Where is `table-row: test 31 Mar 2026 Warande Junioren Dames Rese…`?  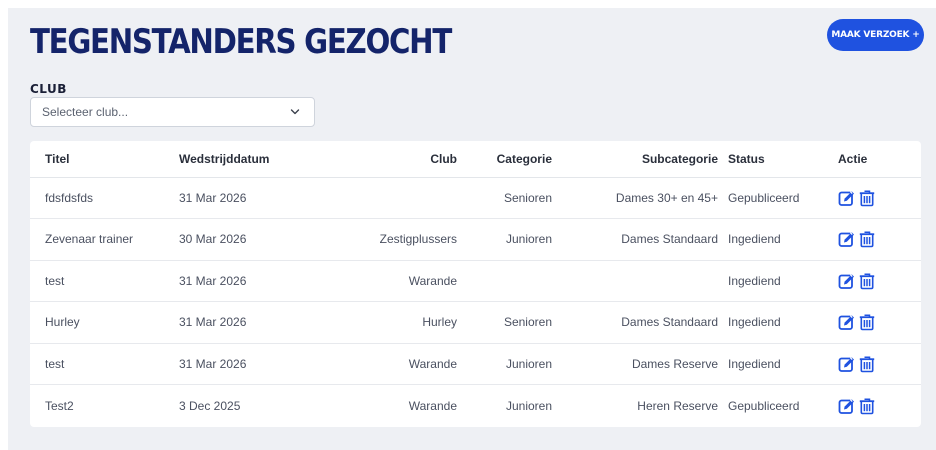
table-row: test 31 Mar 2026 Warande Junioren Dames Rese… is located at coordinates (475, 364).